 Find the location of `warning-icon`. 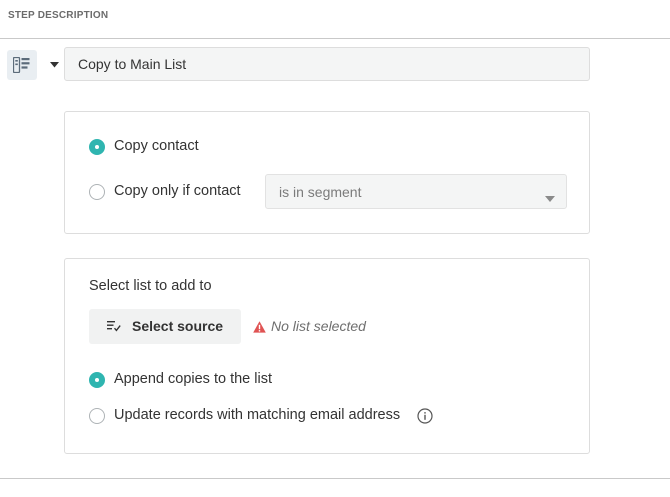

warning-icon is located at coordinates (259, 329).